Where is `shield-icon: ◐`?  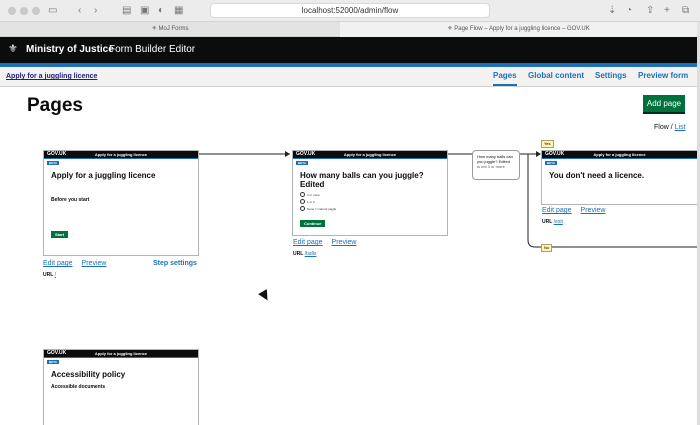
shield-icon: ◐ is located at coordinates (161, 11).